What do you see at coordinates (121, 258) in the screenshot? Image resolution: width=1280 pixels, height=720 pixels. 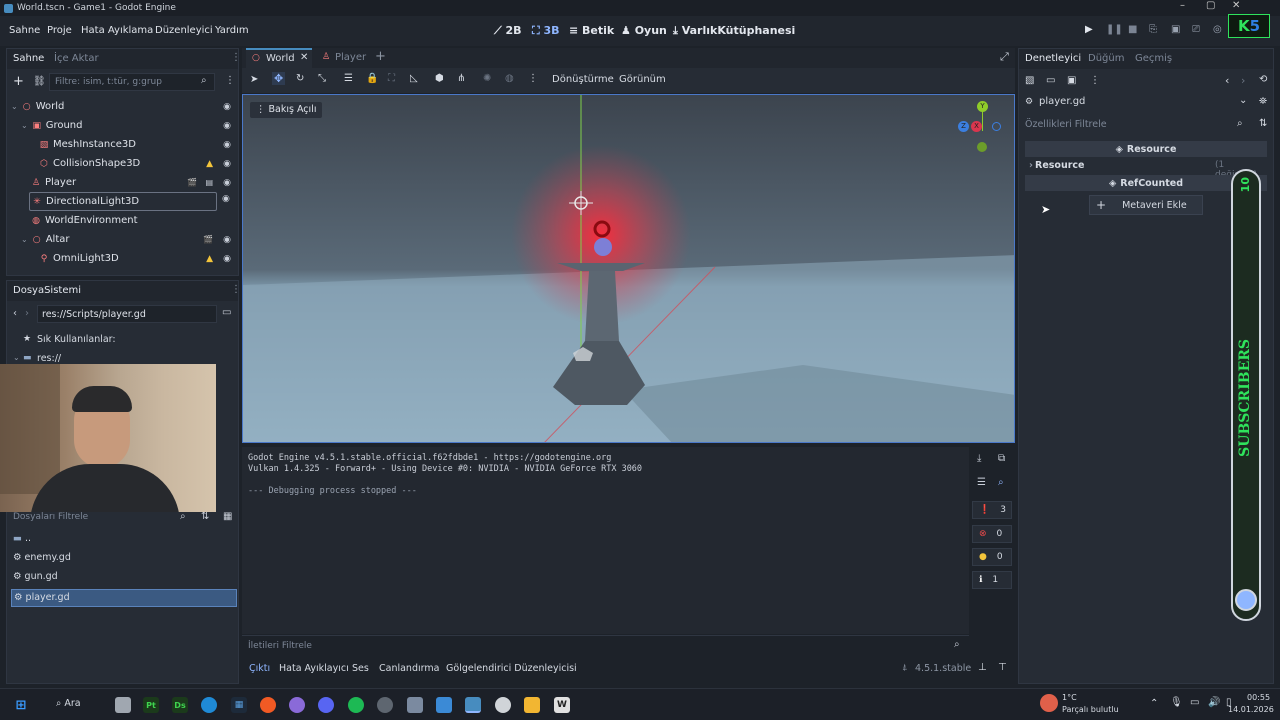 I see `tree-node-omnilight: ⚲ OmniLight3D ▲ ◉` at bounding box center [121, 258].